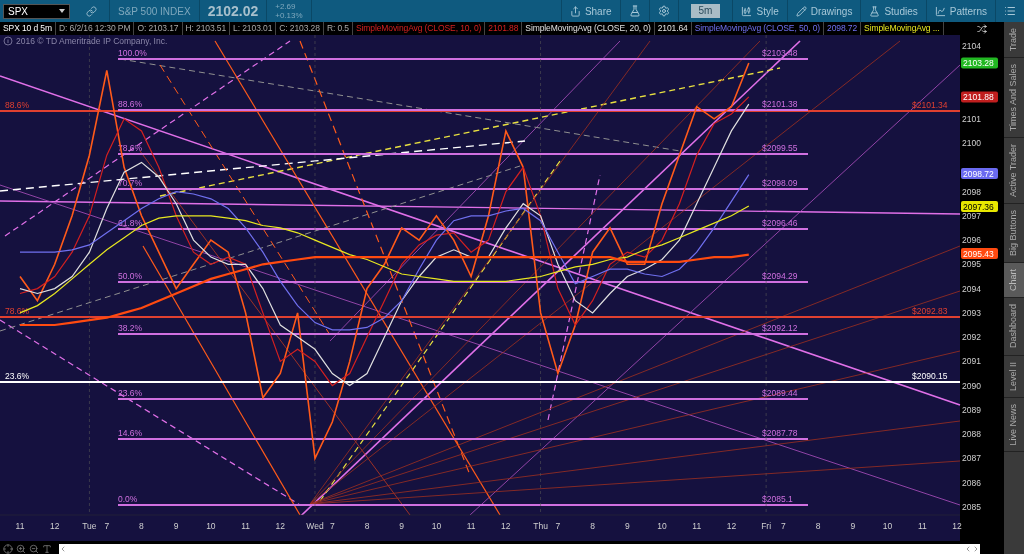  I want to click on price-badge: 2095.43, so click(979, 253).